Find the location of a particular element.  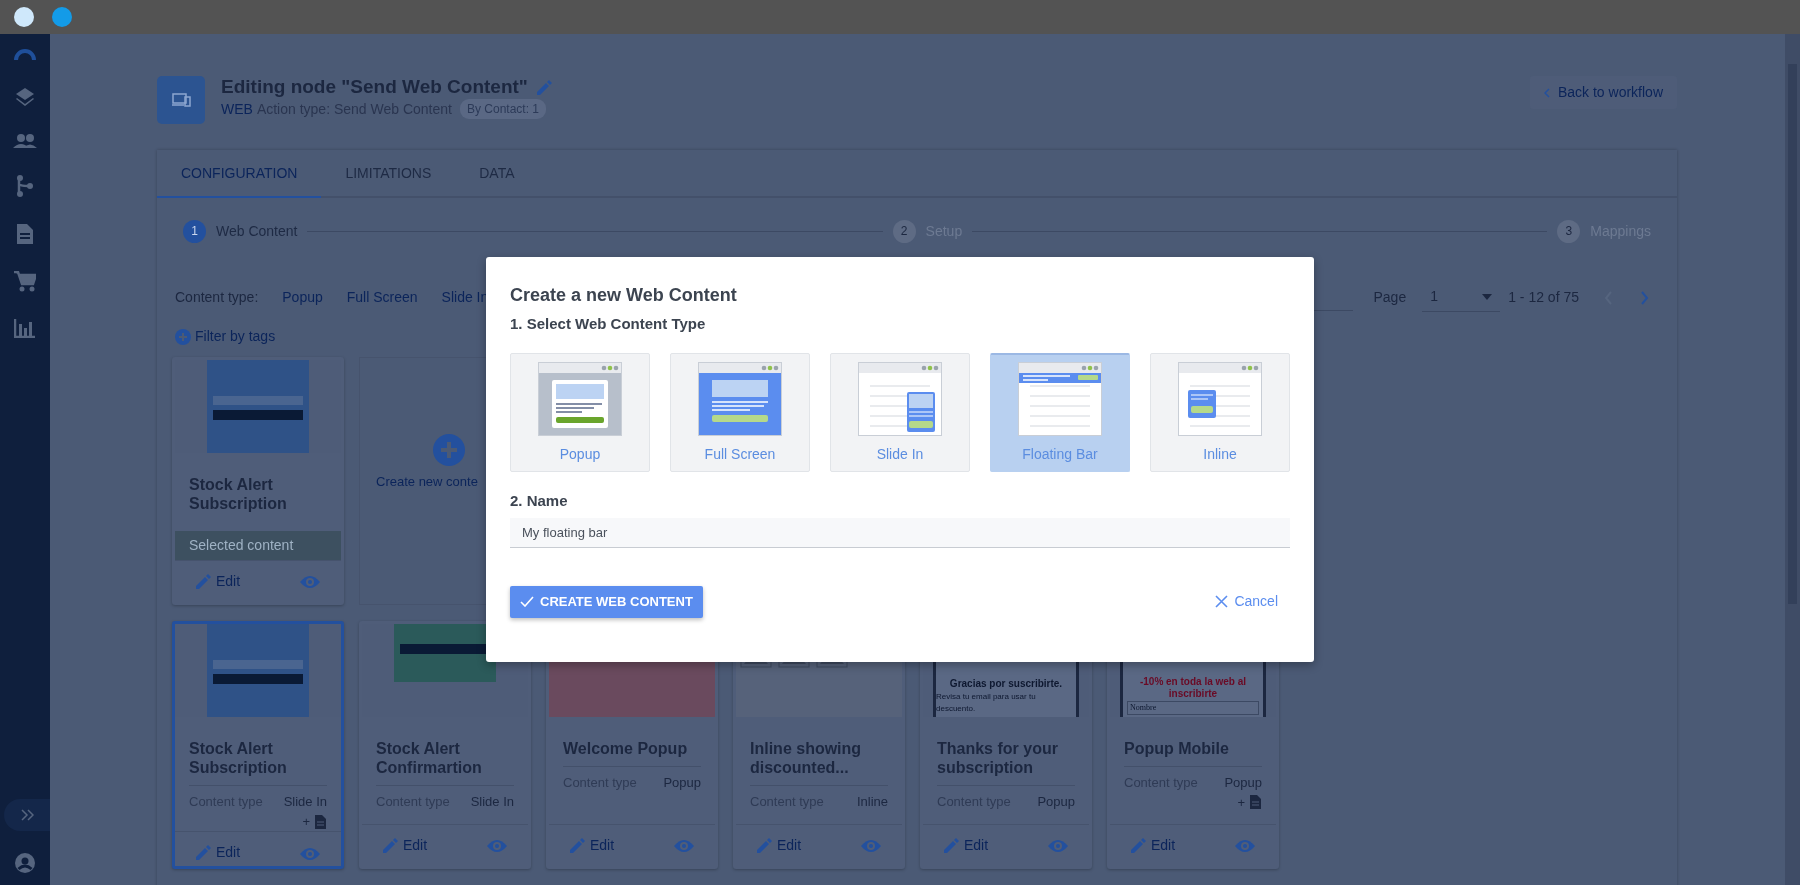

content-type-option: Full Screen is located at coordinates (740, 412).